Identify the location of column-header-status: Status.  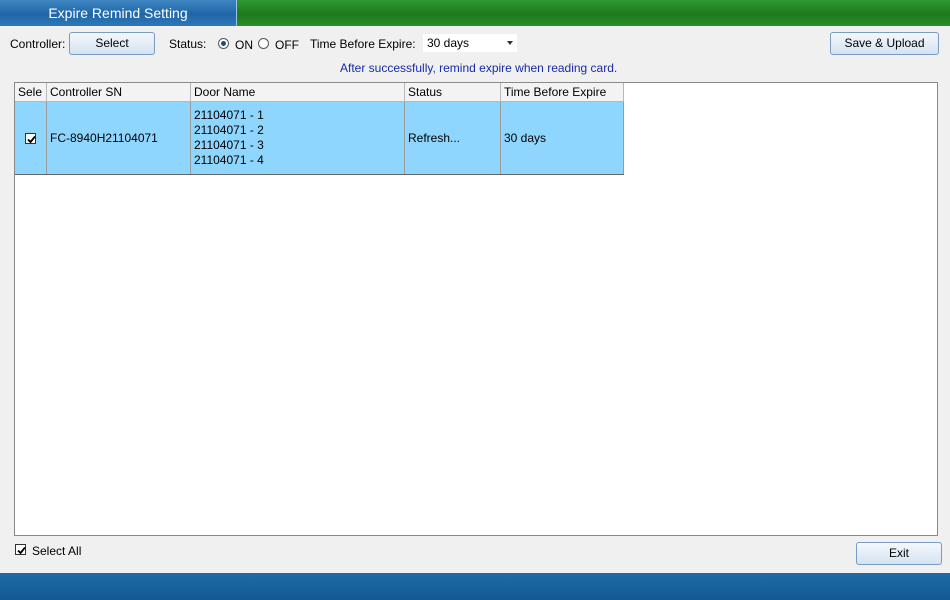
(453, 92).